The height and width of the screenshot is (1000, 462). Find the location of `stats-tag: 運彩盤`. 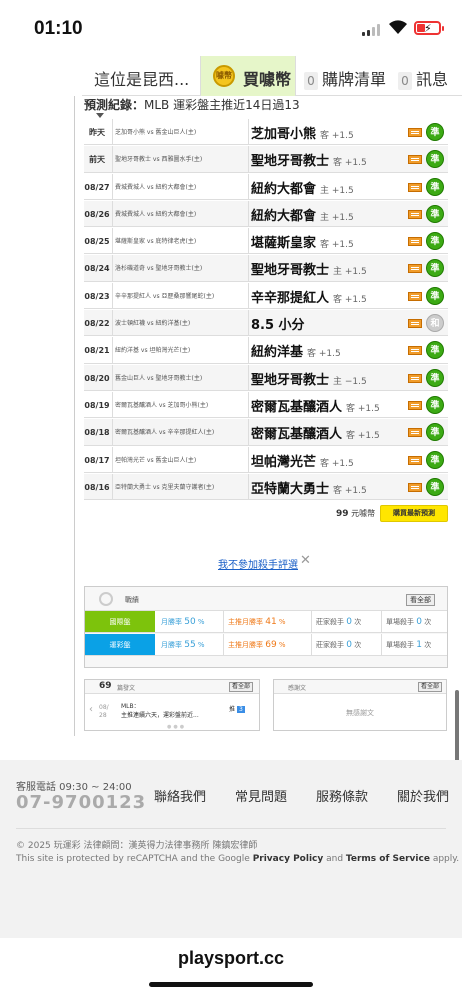

stats-tag: 運彩盤 is located at coordinates (120, 644).